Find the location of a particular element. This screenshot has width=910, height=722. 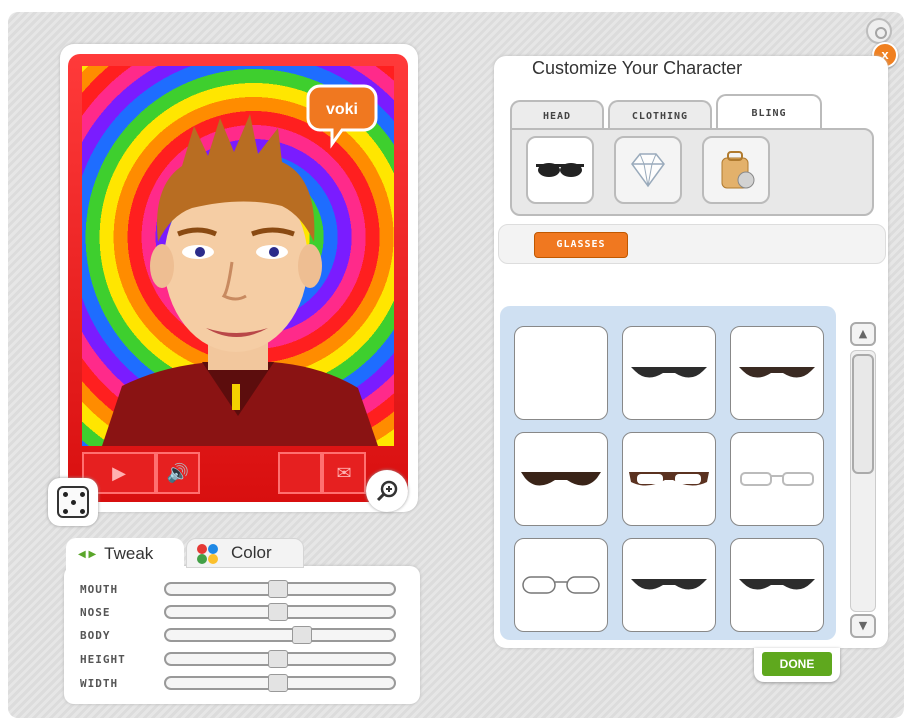

tab-head: HEAD is located at coordinates (557, 115).